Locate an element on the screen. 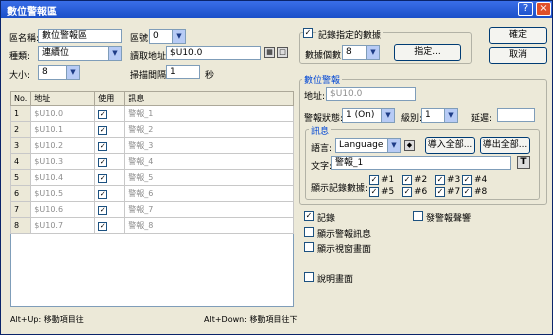 This screenshot has width=553, height=335. record-1-checkbox: ✓ is located at coordinates (374, 180).